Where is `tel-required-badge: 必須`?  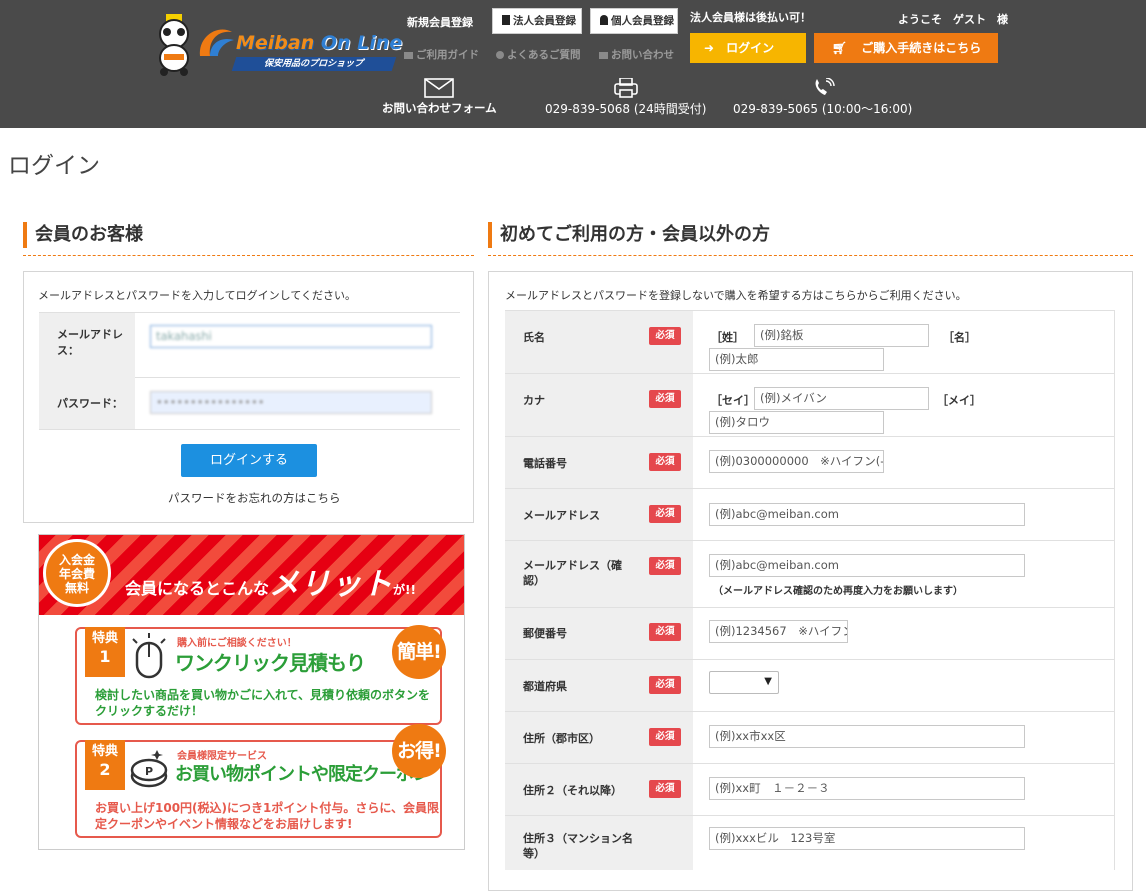
tel-required-badge: 必須 is located at coordinates (665, 462).